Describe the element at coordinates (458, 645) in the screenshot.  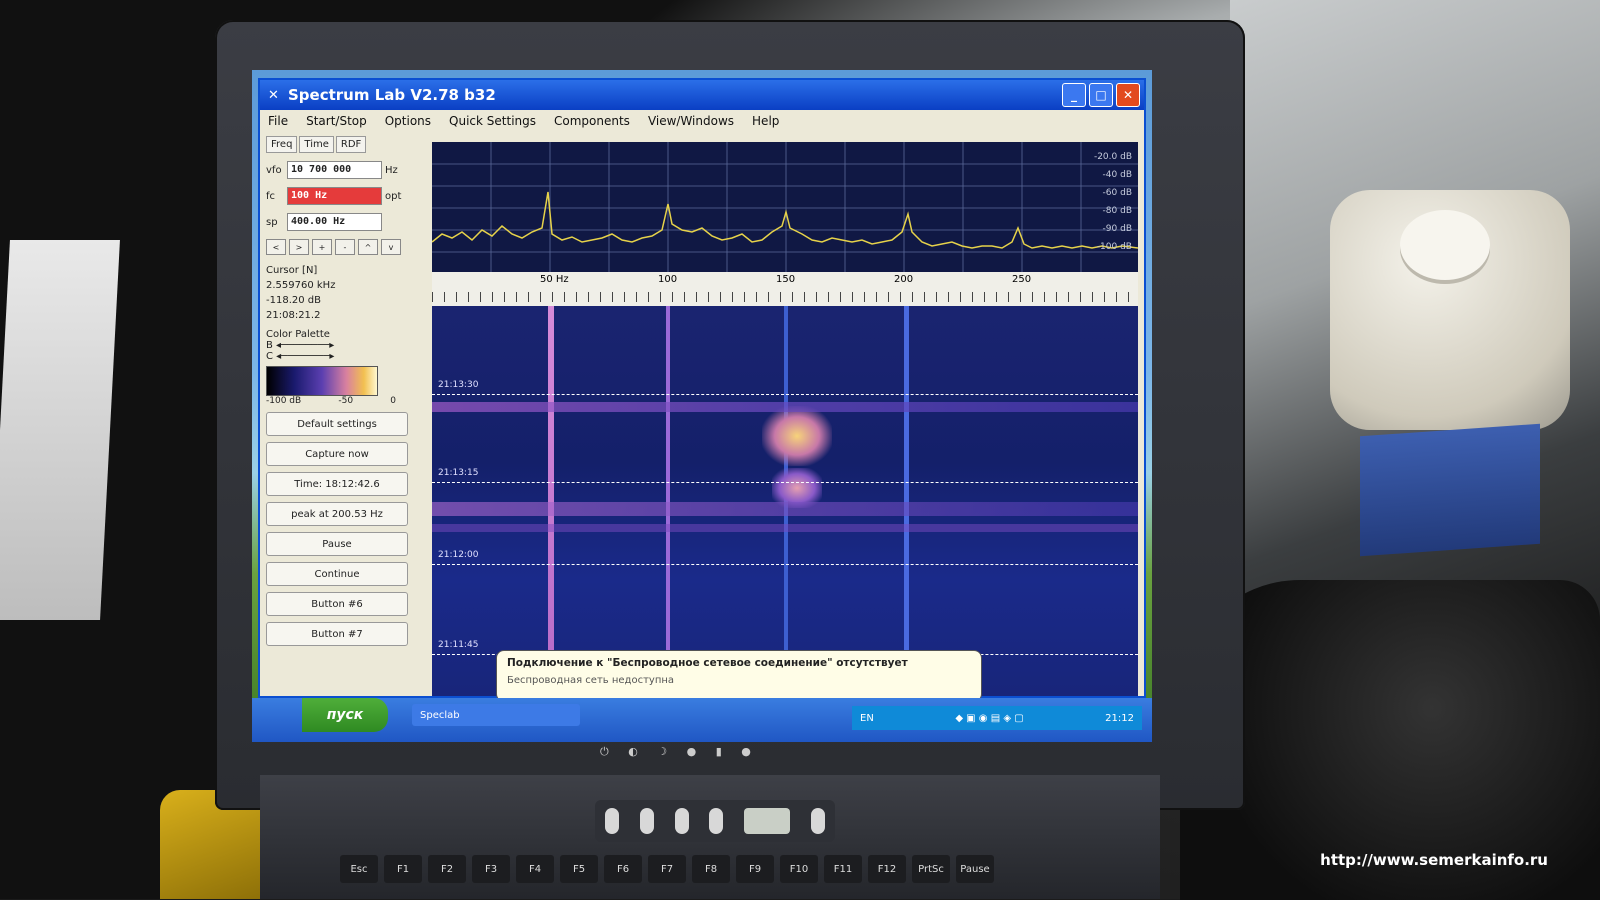
I see `time-label: 21:11:45` at that location.